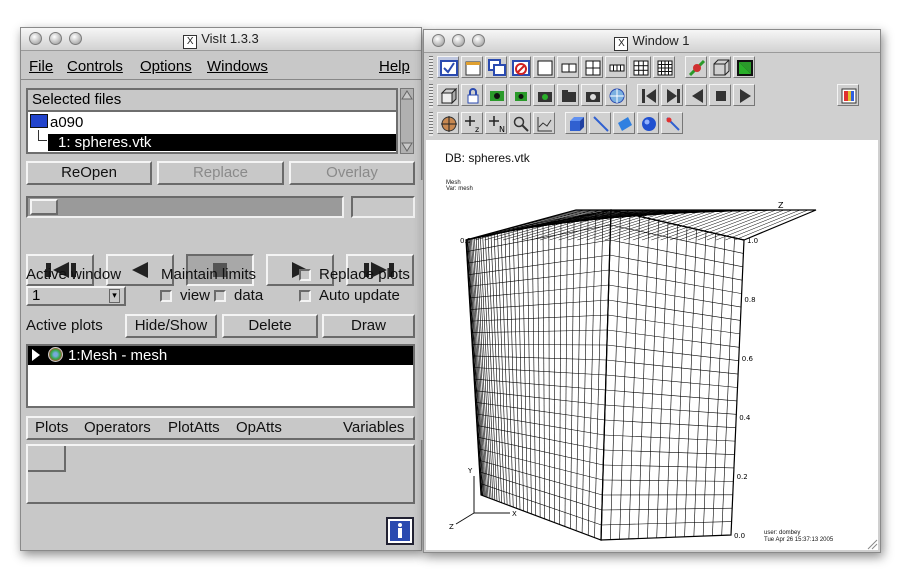 The height and width of the screenshot is (581, 916). What do you see at coordinates (305, 296) in the screenshot?
I see `auto-update-checkbox` at bounding box center [305, 296].